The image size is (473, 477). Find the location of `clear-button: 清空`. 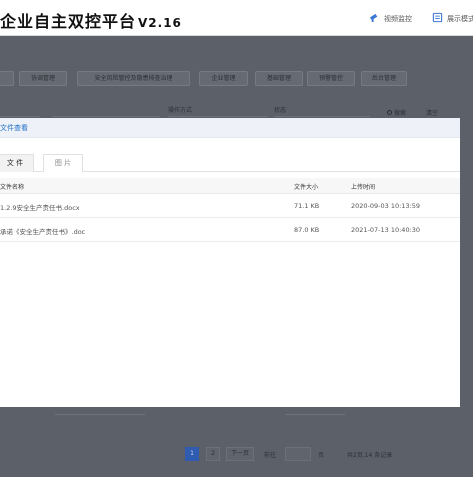

clear-button: 清空 is located at coordinates (432, 112).